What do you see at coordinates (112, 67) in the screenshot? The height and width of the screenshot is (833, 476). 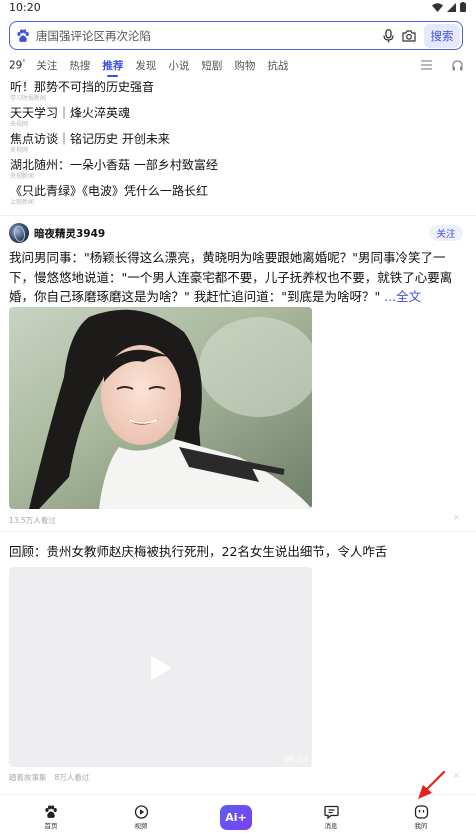 I see `tab-recommend: 推荐` at bounding box center [112, 67].